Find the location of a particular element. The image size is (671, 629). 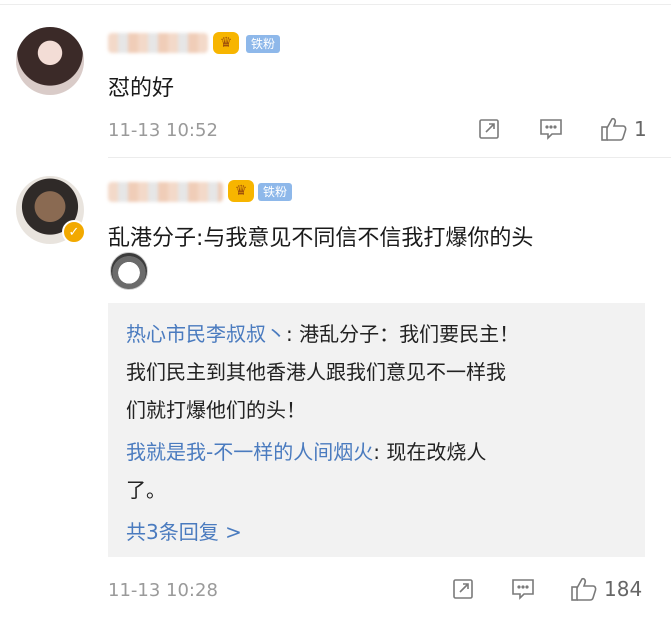

fan-badge: 铁粉 is located at coordinates (275, 192).